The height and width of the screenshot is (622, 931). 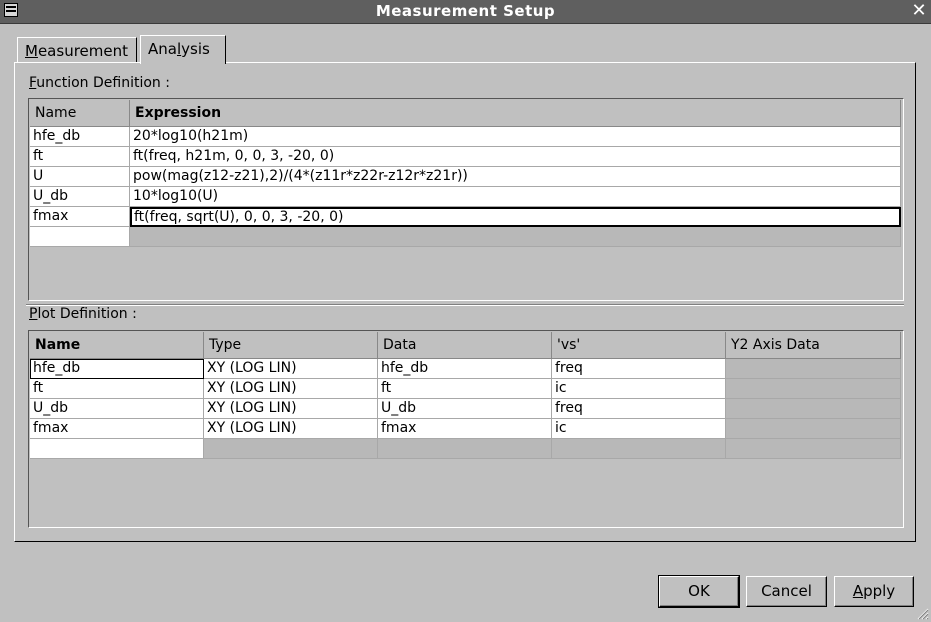 What do you see at coordinates (117, 449) in the screenshot?
I see `plot-empty-name-cell` at bounding box center [117, 449].